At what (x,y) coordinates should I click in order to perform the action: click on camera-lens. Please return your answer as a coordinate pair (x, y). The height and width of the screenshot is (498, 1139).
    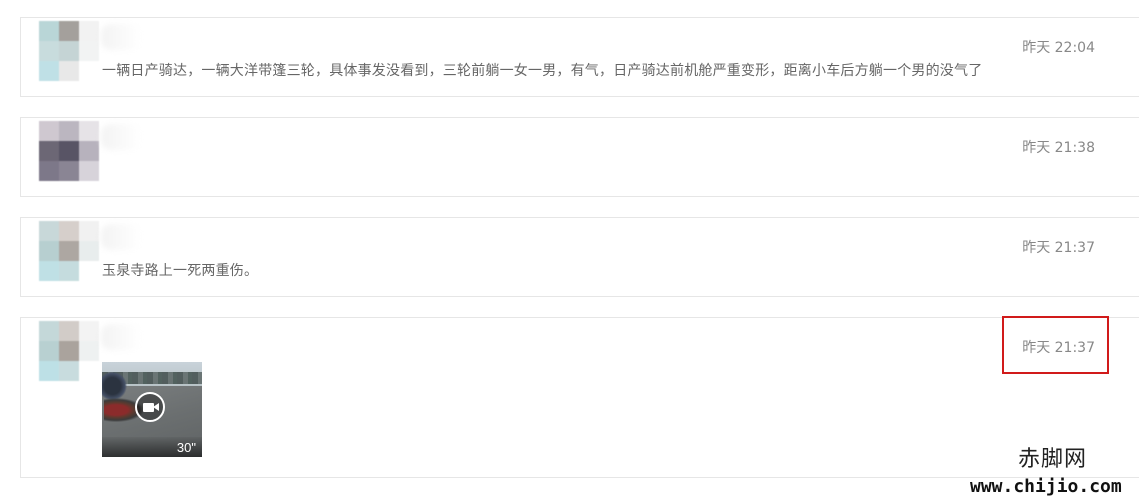
    Looking at the image, I should click on (156, 407).